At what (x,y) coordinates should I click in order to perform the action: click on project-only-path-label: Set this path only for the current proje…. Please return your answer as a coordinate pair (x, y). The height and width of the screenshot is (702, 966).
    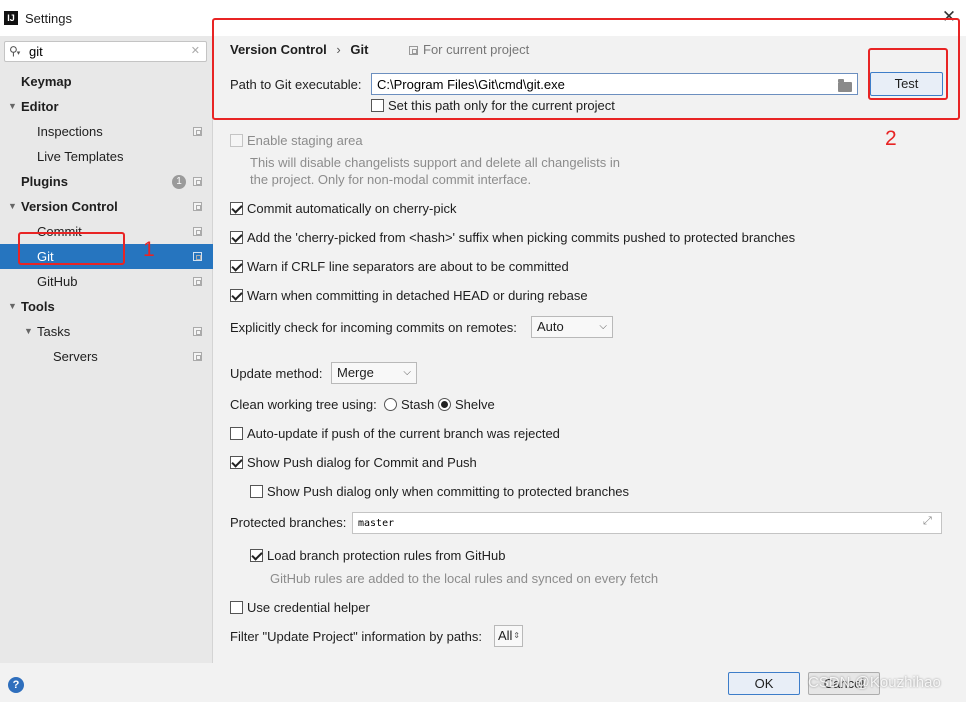
    Looking at the image, I should click on (501, 105).